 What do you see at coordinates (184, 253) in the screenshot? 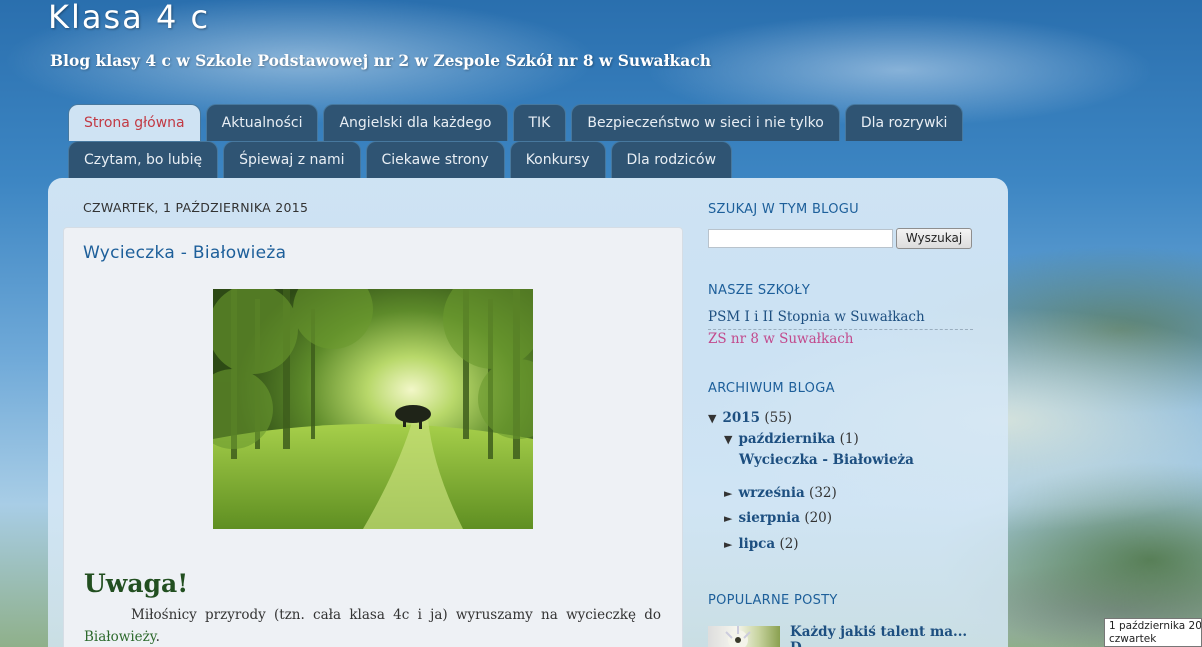
I see `post-title: Wycieczka - Białowieża` at bounding box center [184, 253].